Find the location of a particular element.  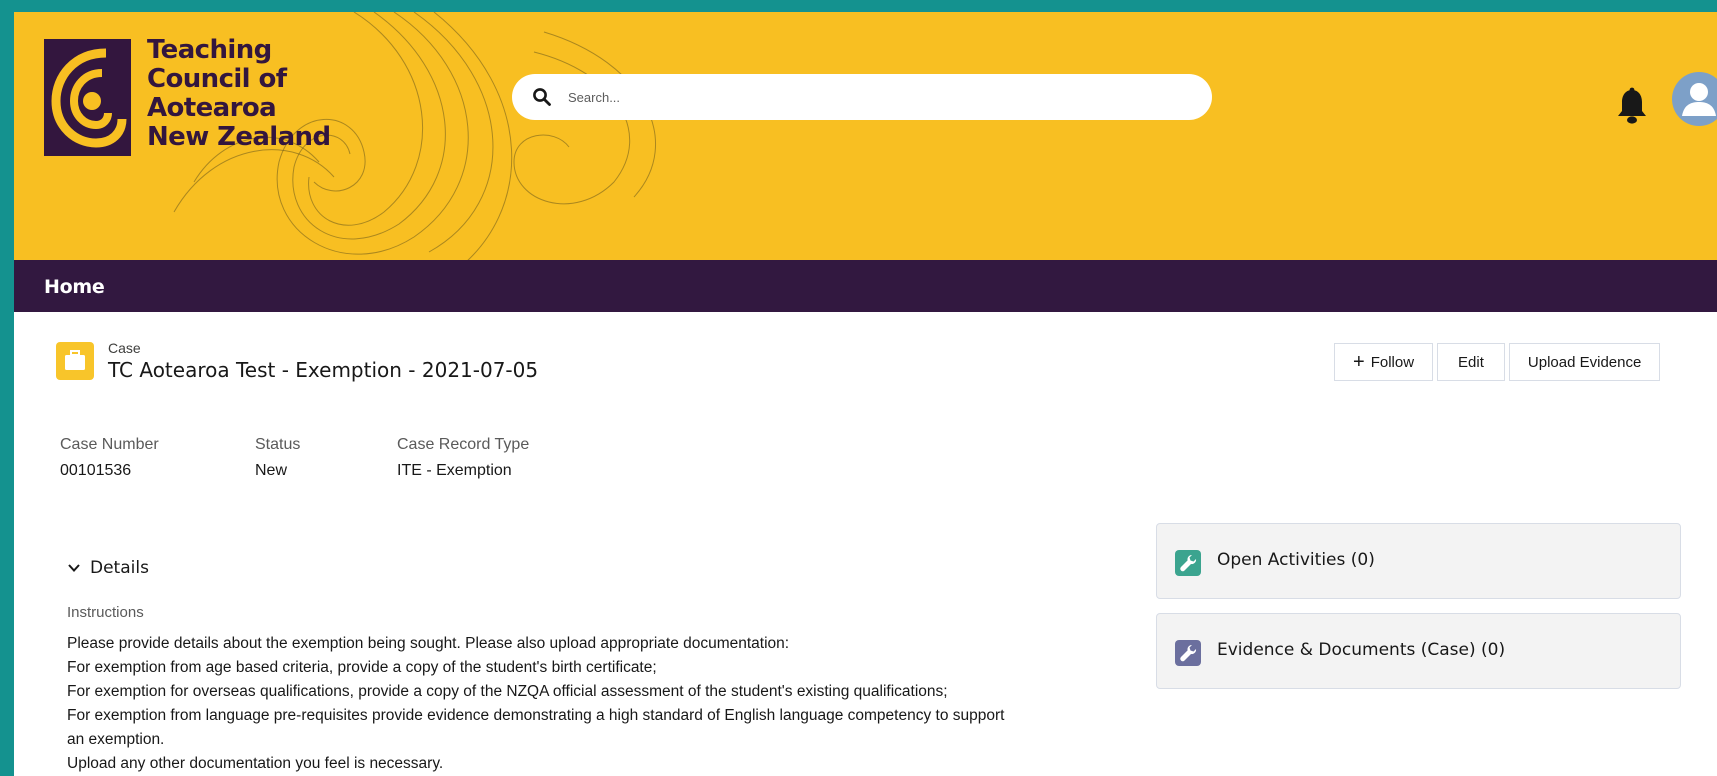

organisation-name: Teaching Council of Aotearoa New Zealand is located at coordinates (239, 93).